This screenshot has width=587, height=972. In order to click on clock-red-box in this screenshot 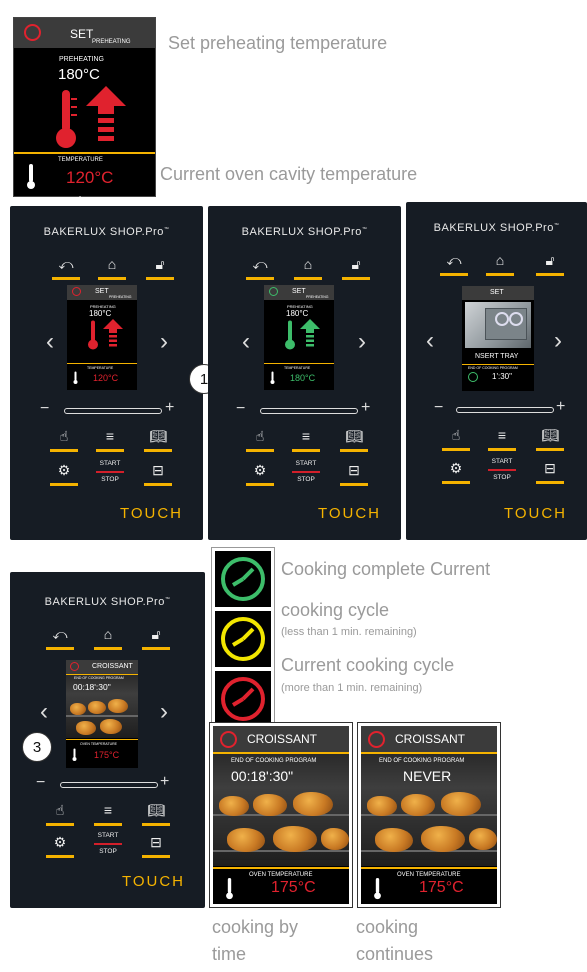, I will do `click(243, 699)`.